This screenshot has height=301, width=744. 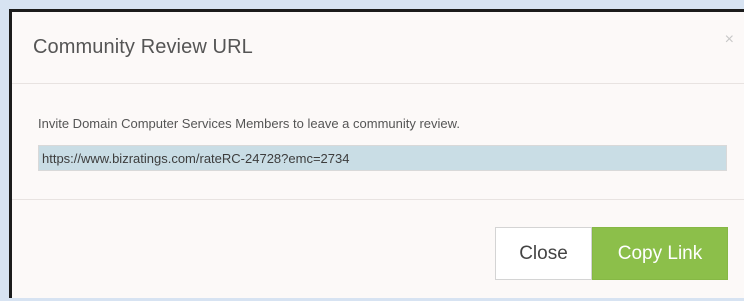 I want to click on modal-title: Community Review URL, so click(x=143, y=47).